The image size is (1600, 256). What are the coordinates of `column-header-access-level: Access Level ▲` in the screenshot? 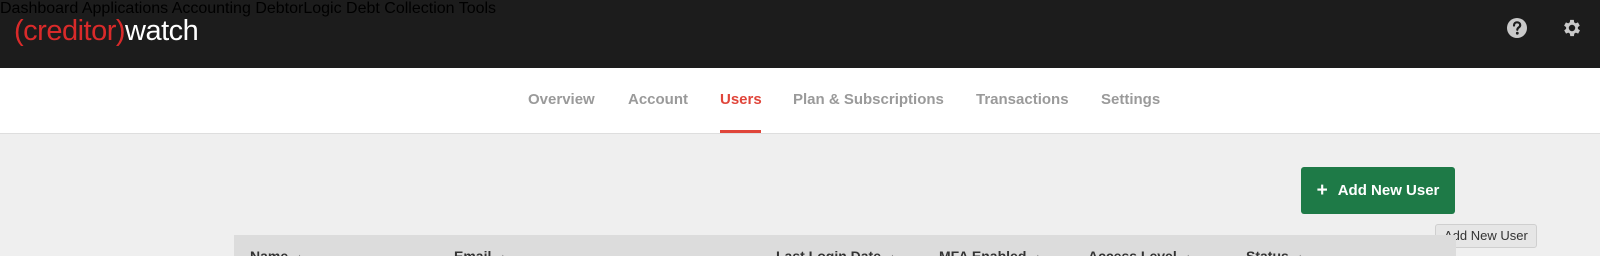 It's located at (1140, 252).